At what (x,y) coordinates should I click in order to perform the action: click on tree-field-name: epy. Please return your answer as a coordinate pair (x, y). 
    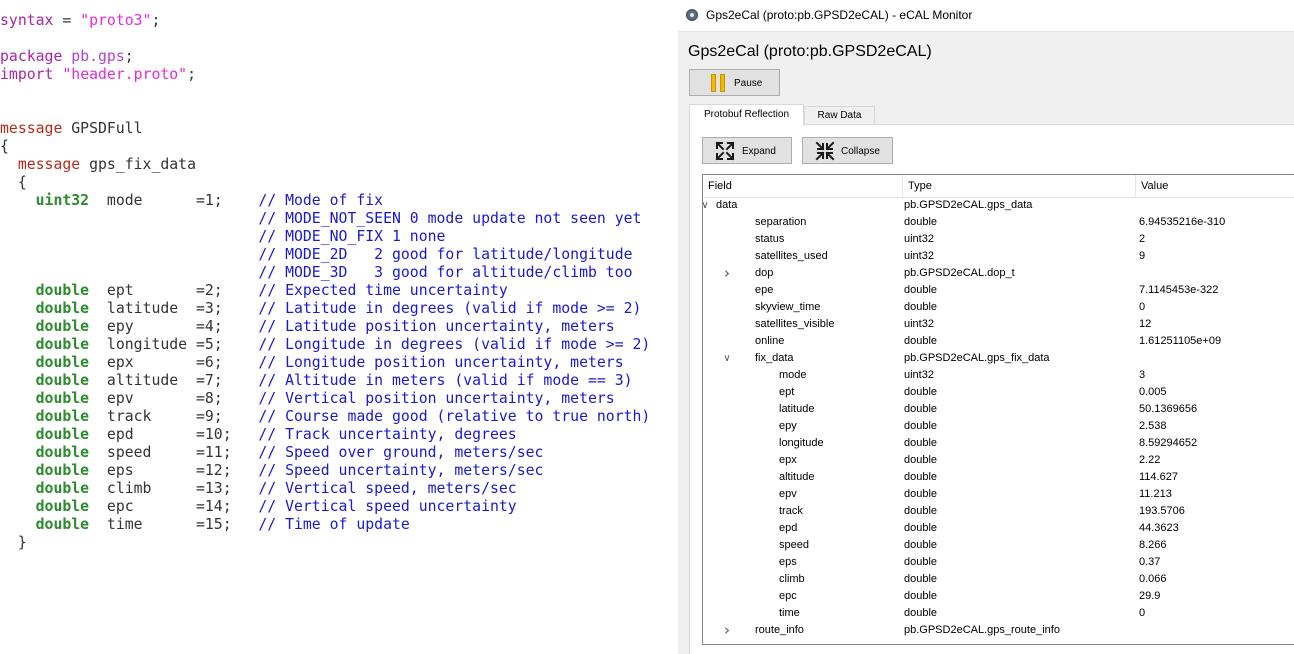
    Looking at the image, I should click on (788, 426).